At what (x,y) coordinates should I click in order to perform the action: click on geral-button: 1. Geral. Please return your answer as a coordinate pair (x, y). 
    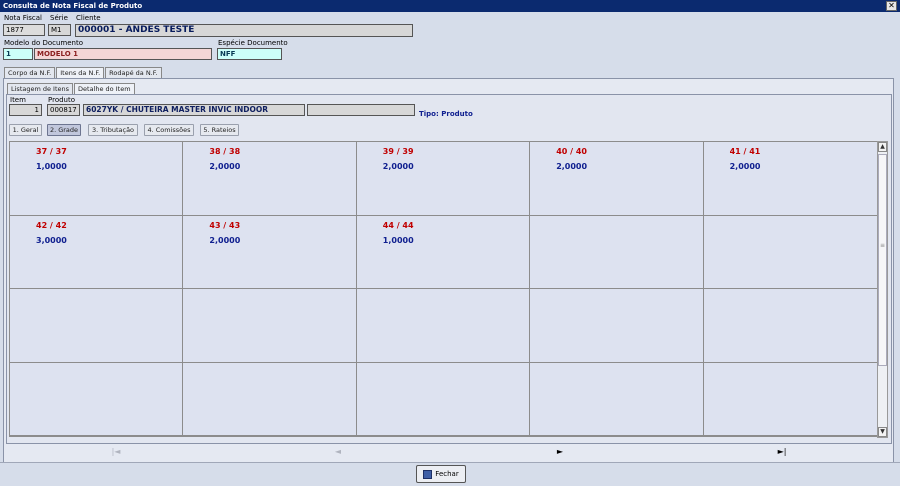
    Looking at the image, I should click on (25, 130).